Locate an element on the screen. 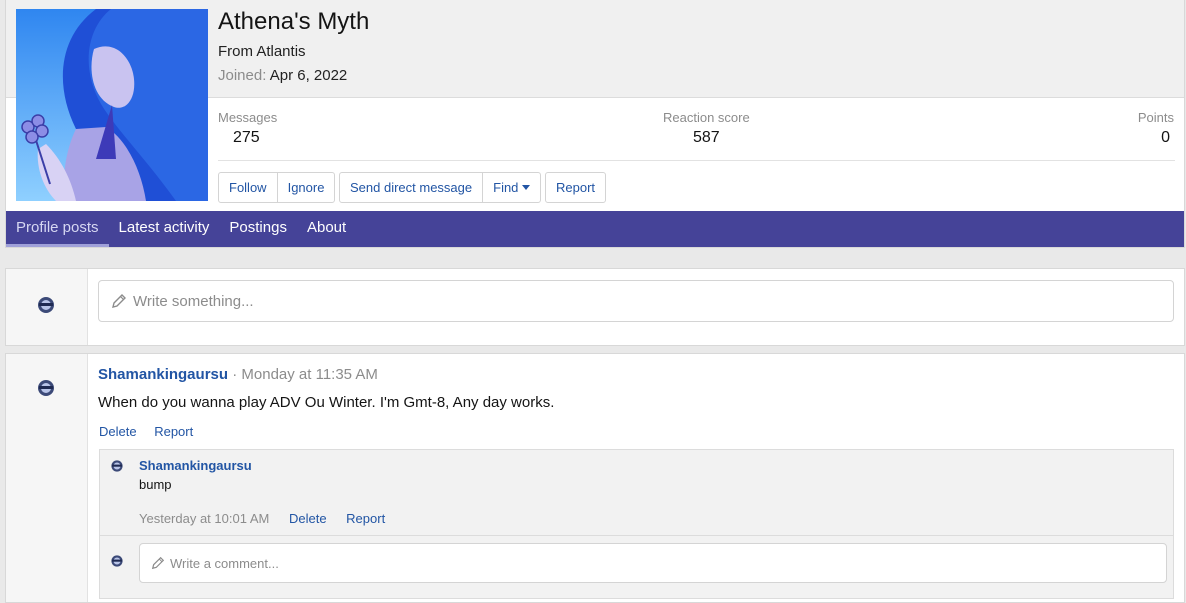 The image size is (1186, 603). joined-label: Joined: is located at coordinates (242, 75).